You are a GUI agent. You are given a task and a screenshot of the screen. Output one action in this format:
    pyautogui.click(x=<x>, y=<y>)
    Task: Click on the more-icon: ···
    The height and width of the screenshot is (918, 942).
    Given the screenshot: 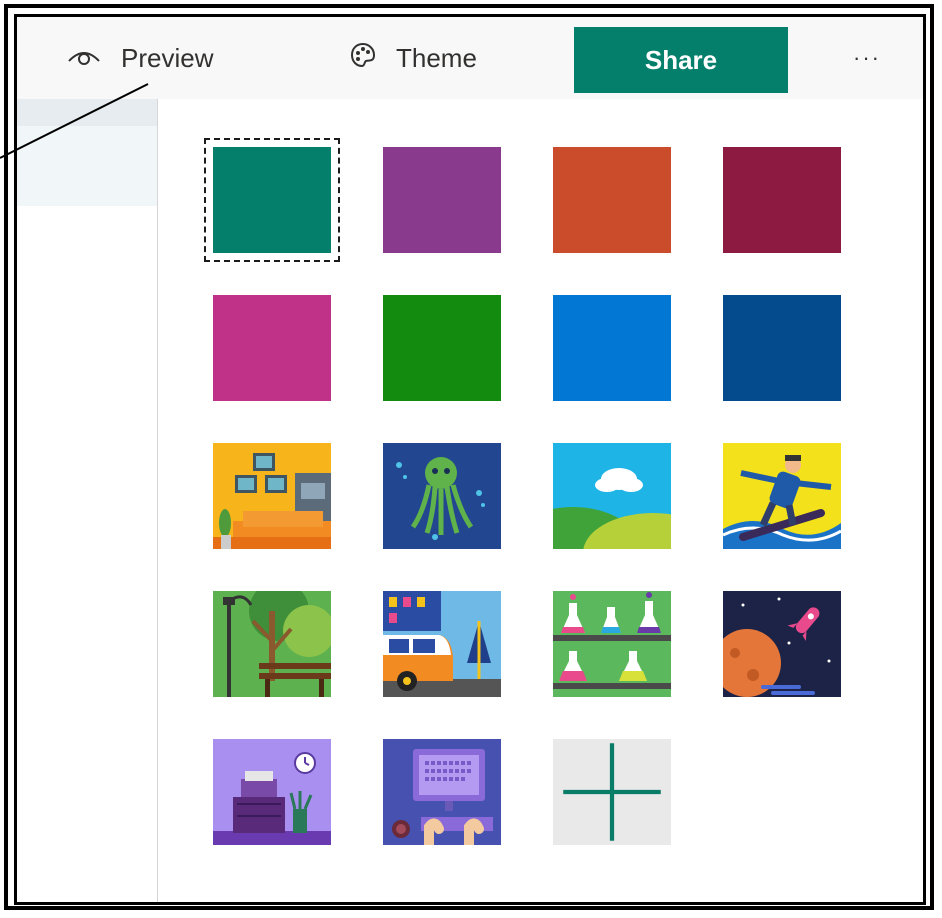 What is the action you would take?
    pyautogui.click(x=867, y=57)
    